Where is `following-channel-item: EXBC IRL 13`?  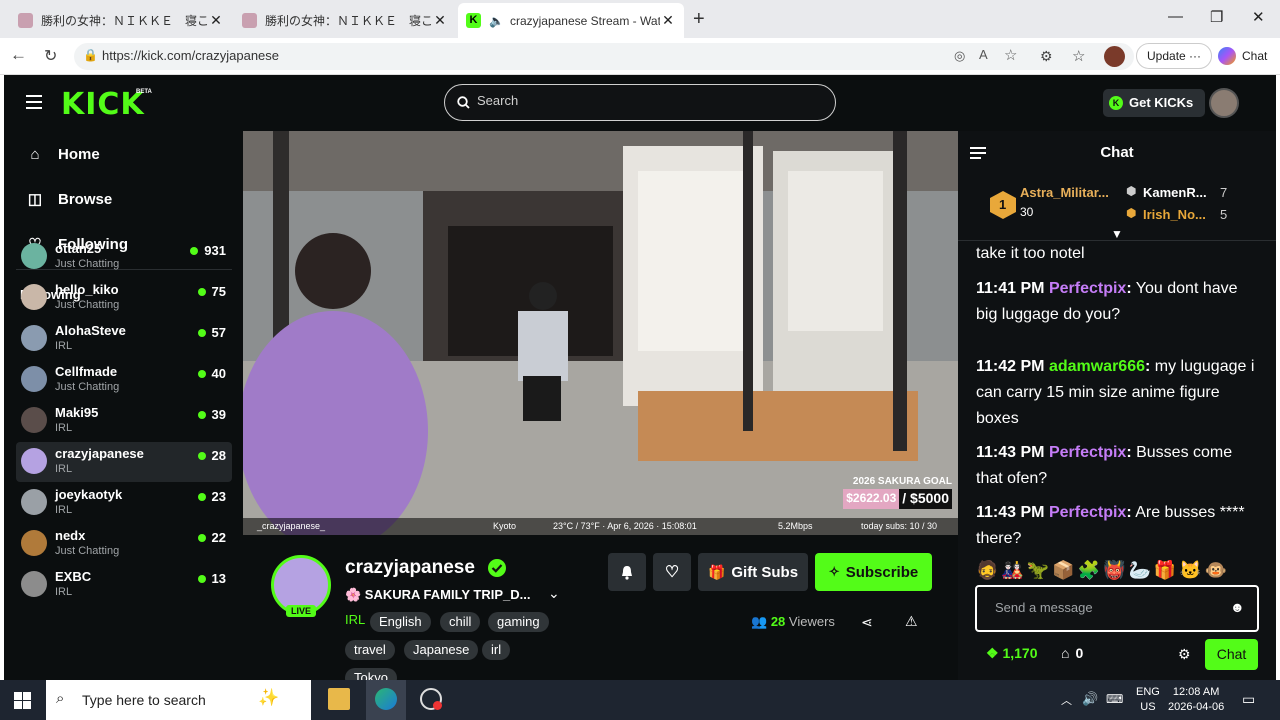
following-channel-item: EXBC IRL 13 is located at coordinates (124, 585).